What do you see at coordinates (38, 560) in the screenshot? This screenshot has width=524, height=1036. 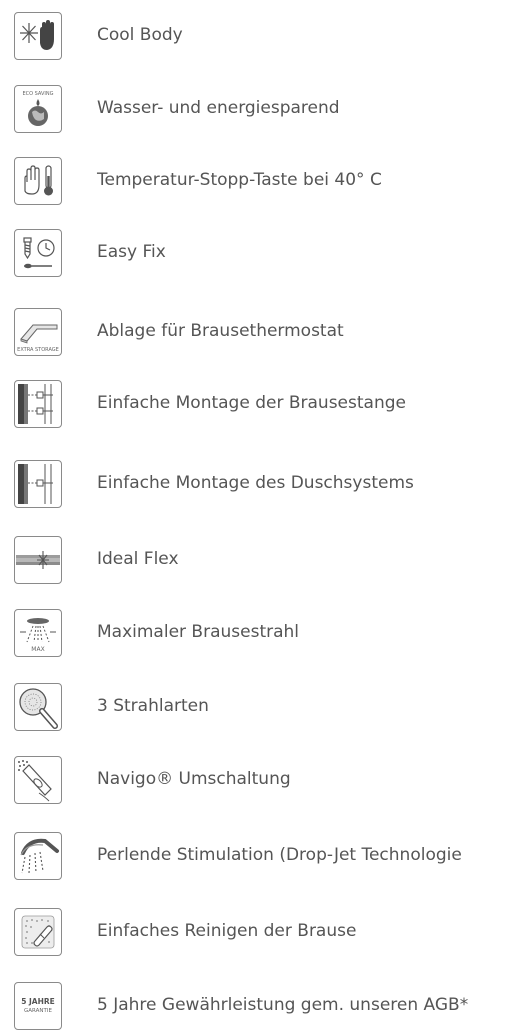 I see `ideal-flex-icon` at bounding box center [38, 560].